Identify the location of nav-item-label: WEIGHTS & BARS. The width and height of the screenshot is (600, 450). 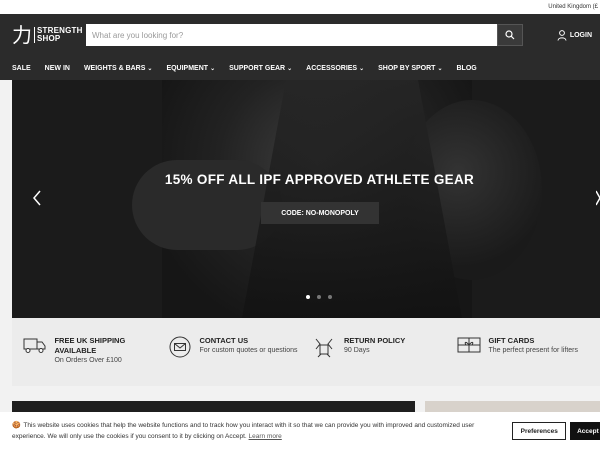
(114, 68).